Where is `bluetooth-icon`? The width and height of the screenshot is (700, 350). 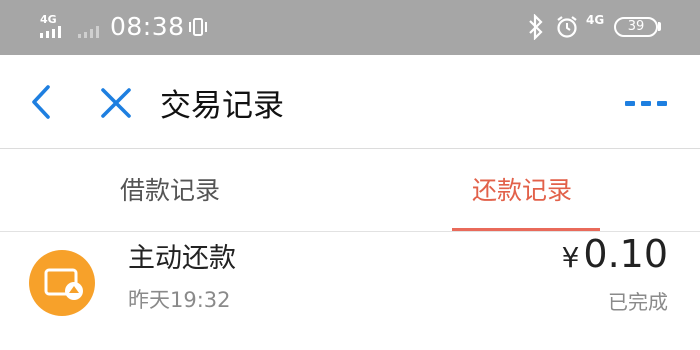 bluetooth-icon is located at coordinates (536, 27).